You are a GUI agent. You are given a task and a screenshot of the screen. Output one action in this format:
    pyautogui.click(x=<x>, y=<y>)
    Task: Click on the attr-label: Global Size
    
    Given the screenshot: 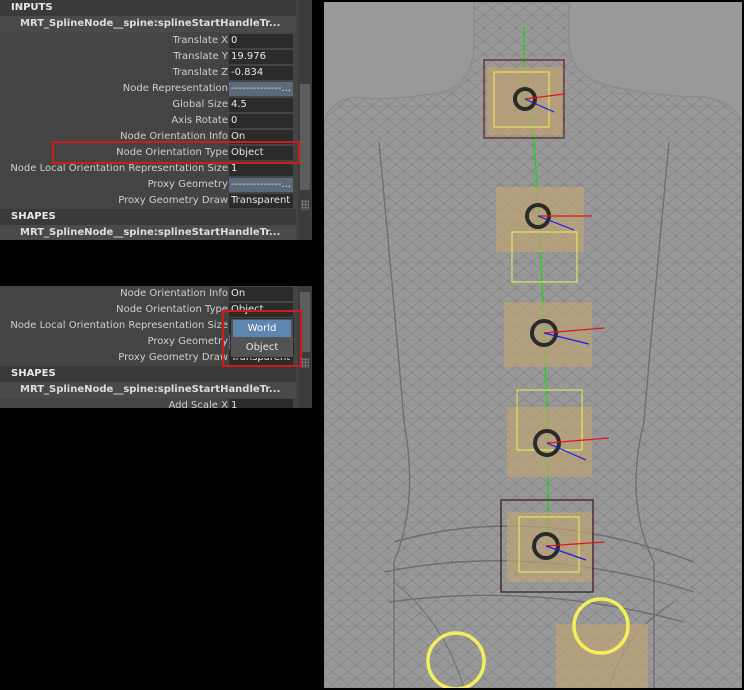 What is the action you would take?
    pyautogui.click(x=200, y=104)
    